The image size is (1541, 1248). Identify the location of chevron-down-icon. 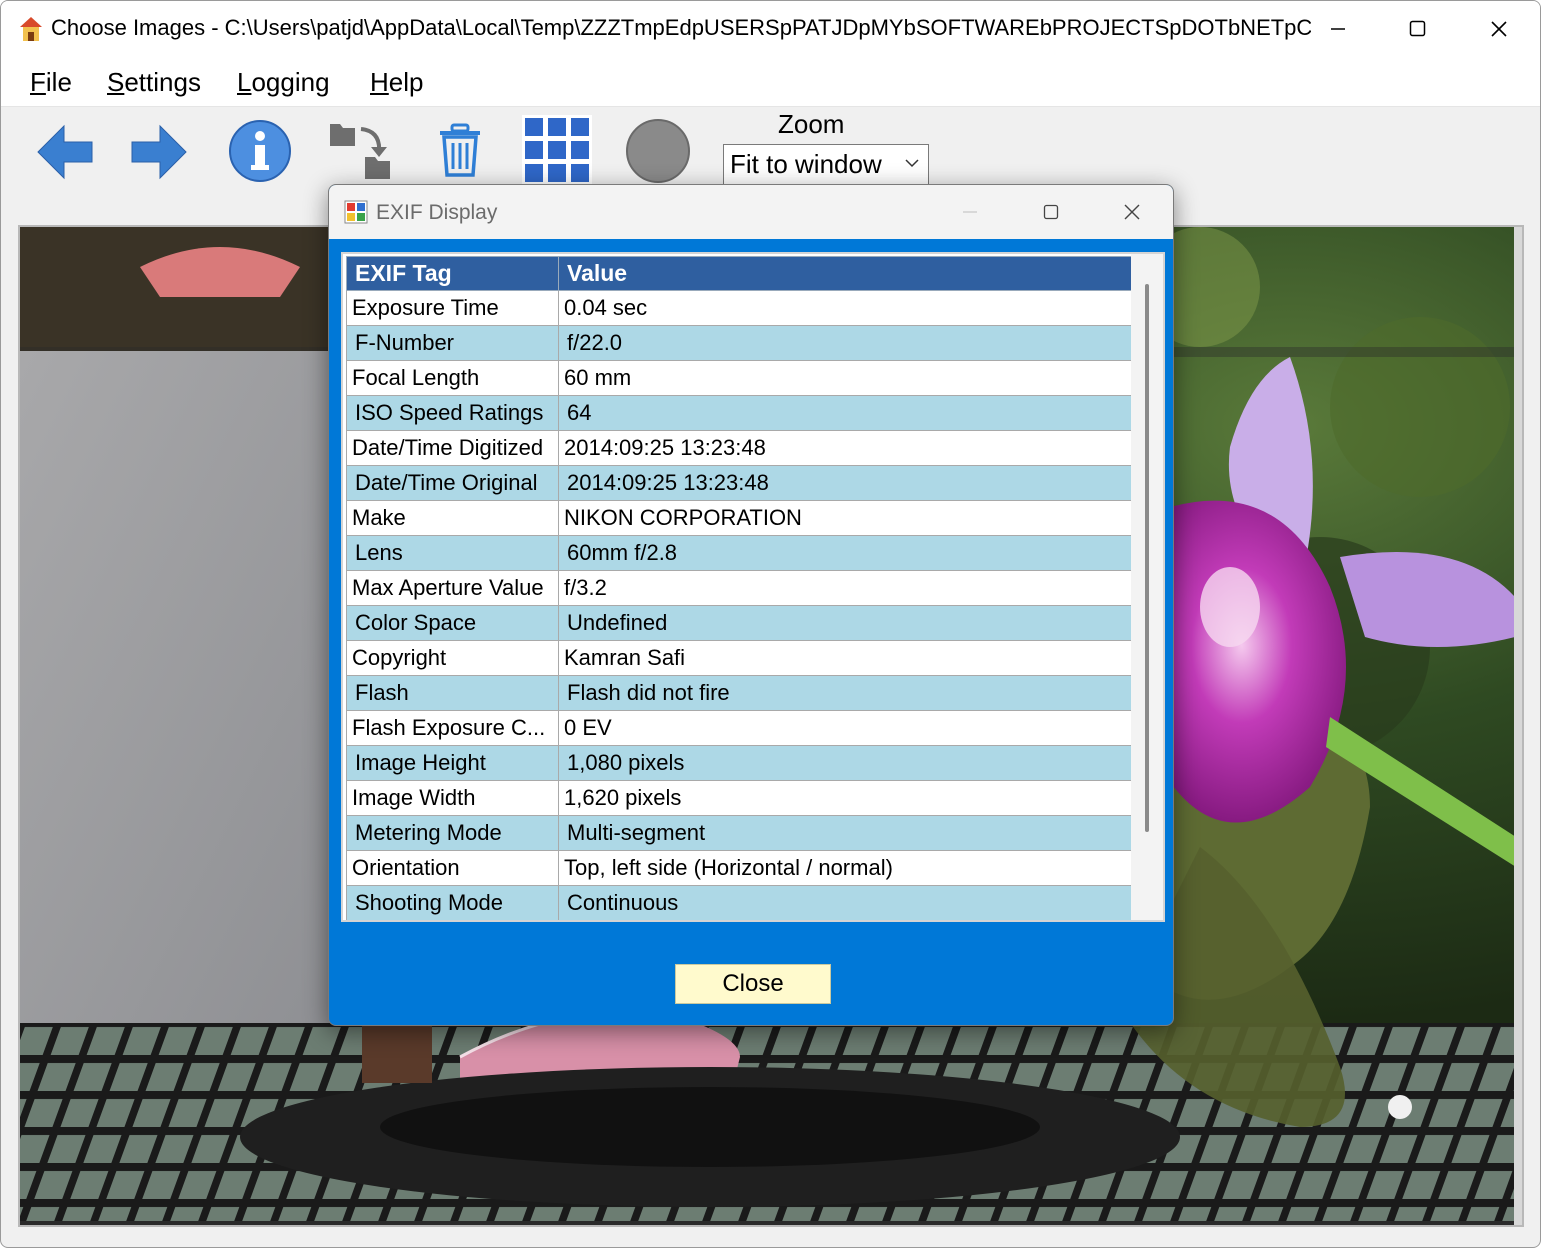
(912, 163).